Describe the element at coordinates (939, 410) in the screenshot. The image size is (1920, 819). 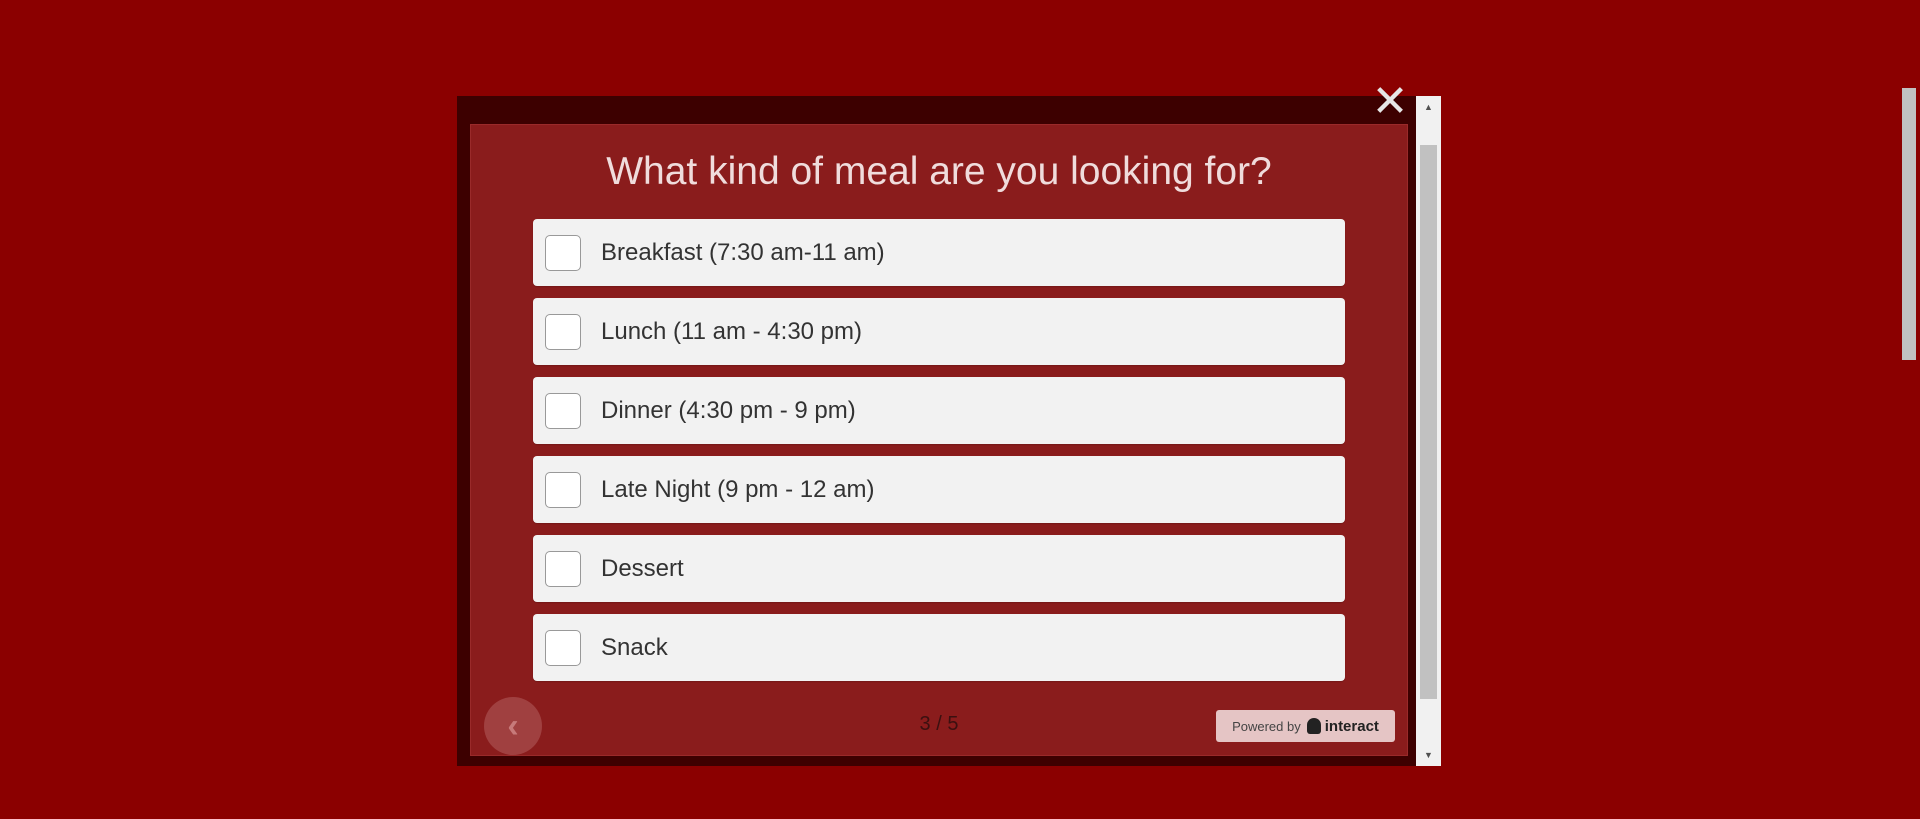
I see `answer-option-dinner: Dinner (4:30 pm - 9 pm)` at that location.